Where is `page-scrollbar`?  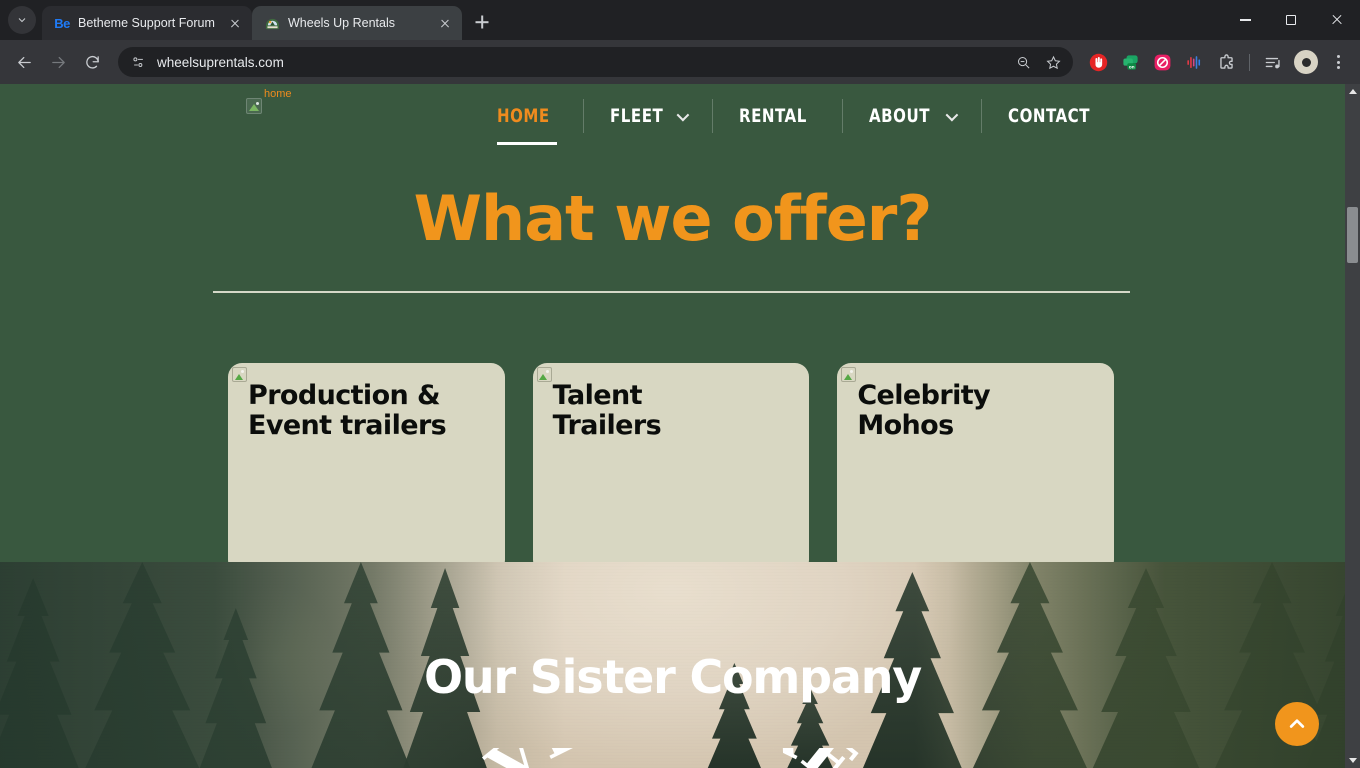
page-scrollbar is located at coordinates (1352, 426).